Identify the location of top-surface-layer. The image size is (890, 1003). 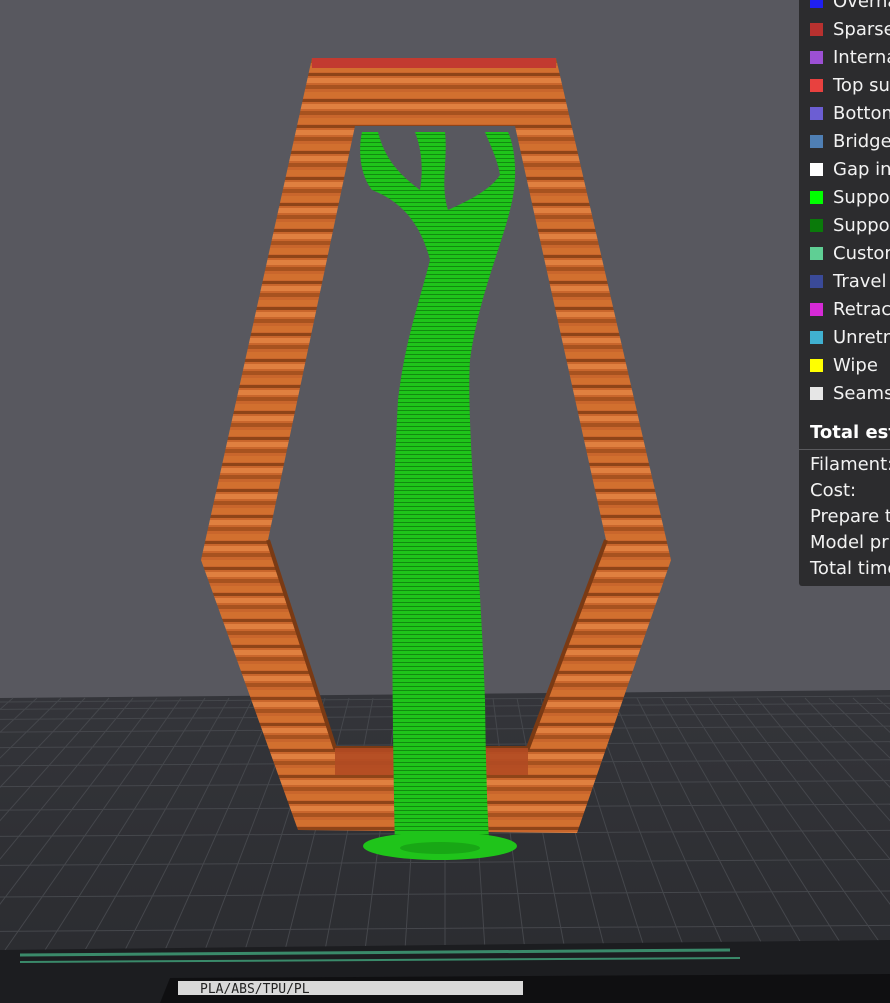
(434, 63).